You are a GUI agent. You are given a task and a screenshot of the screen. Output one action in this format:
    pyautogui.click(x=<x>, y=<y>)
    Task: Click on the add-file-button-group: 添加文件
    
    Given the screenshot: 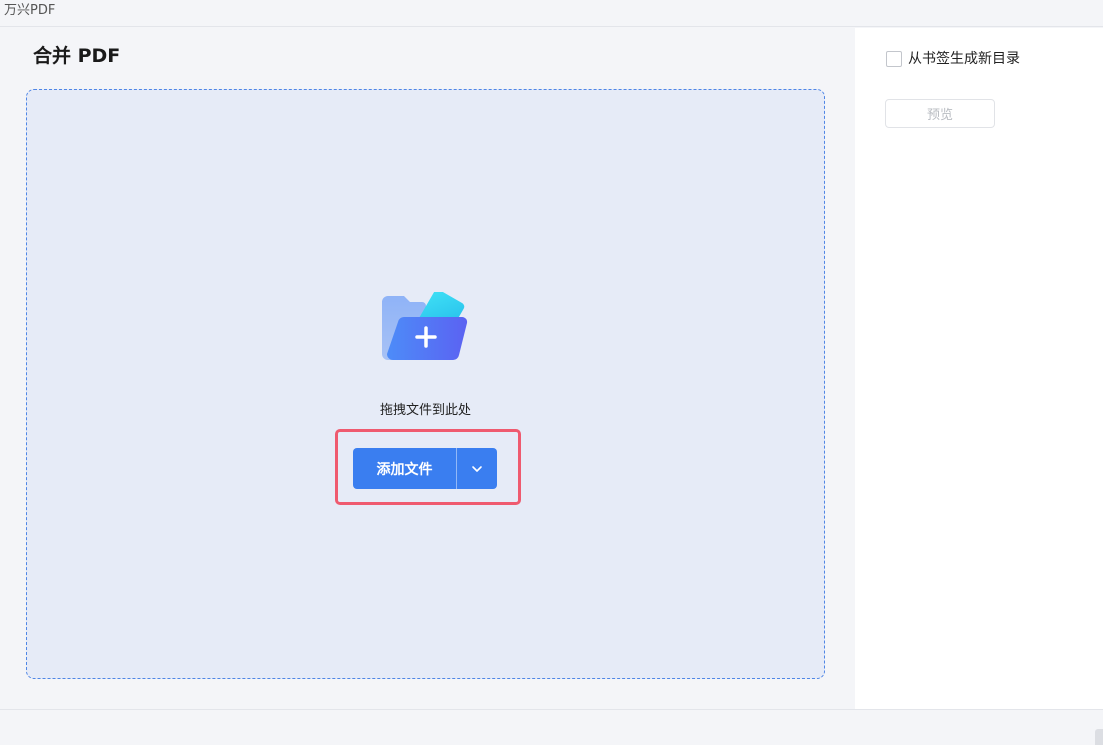 What is the action you would take?
    pyautogui.click(x=425, y=468)
    